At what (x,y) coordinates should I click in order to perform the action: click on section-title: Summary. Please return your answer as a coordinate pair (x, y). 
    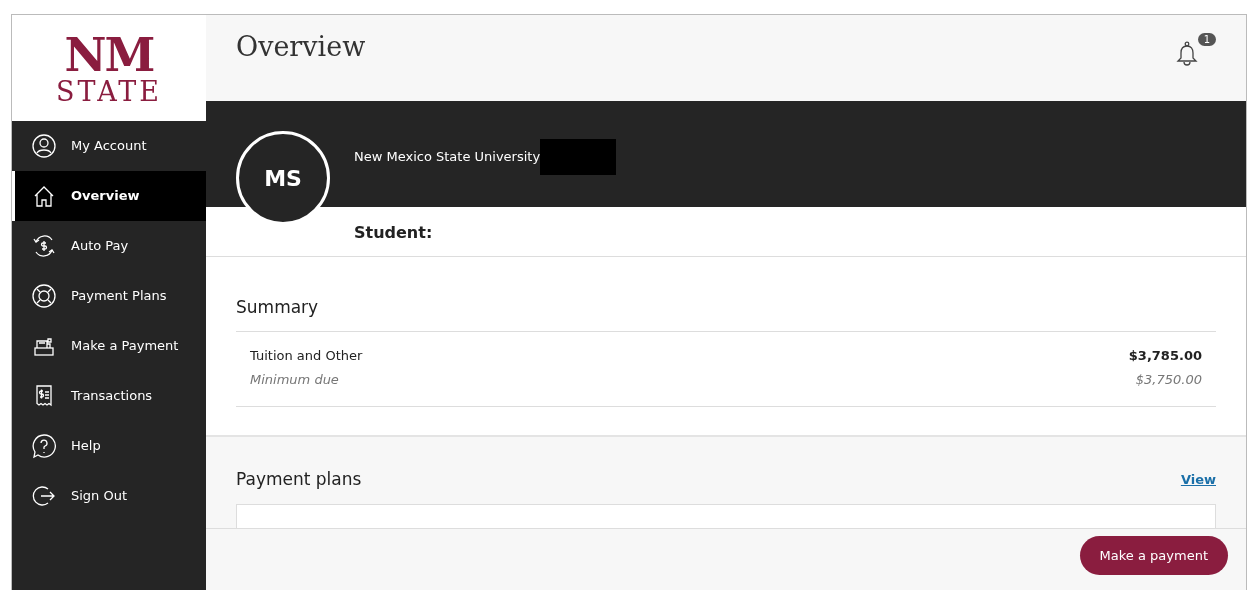
    Looking at the image, I should click on (278, 307).